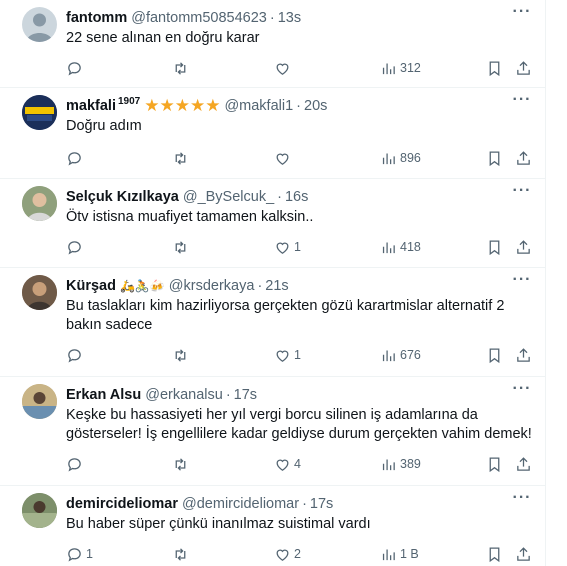  Describe the element at coordinates (240, 504) in the screenshot. I see `user-handle: @demircideliomar` at that location.